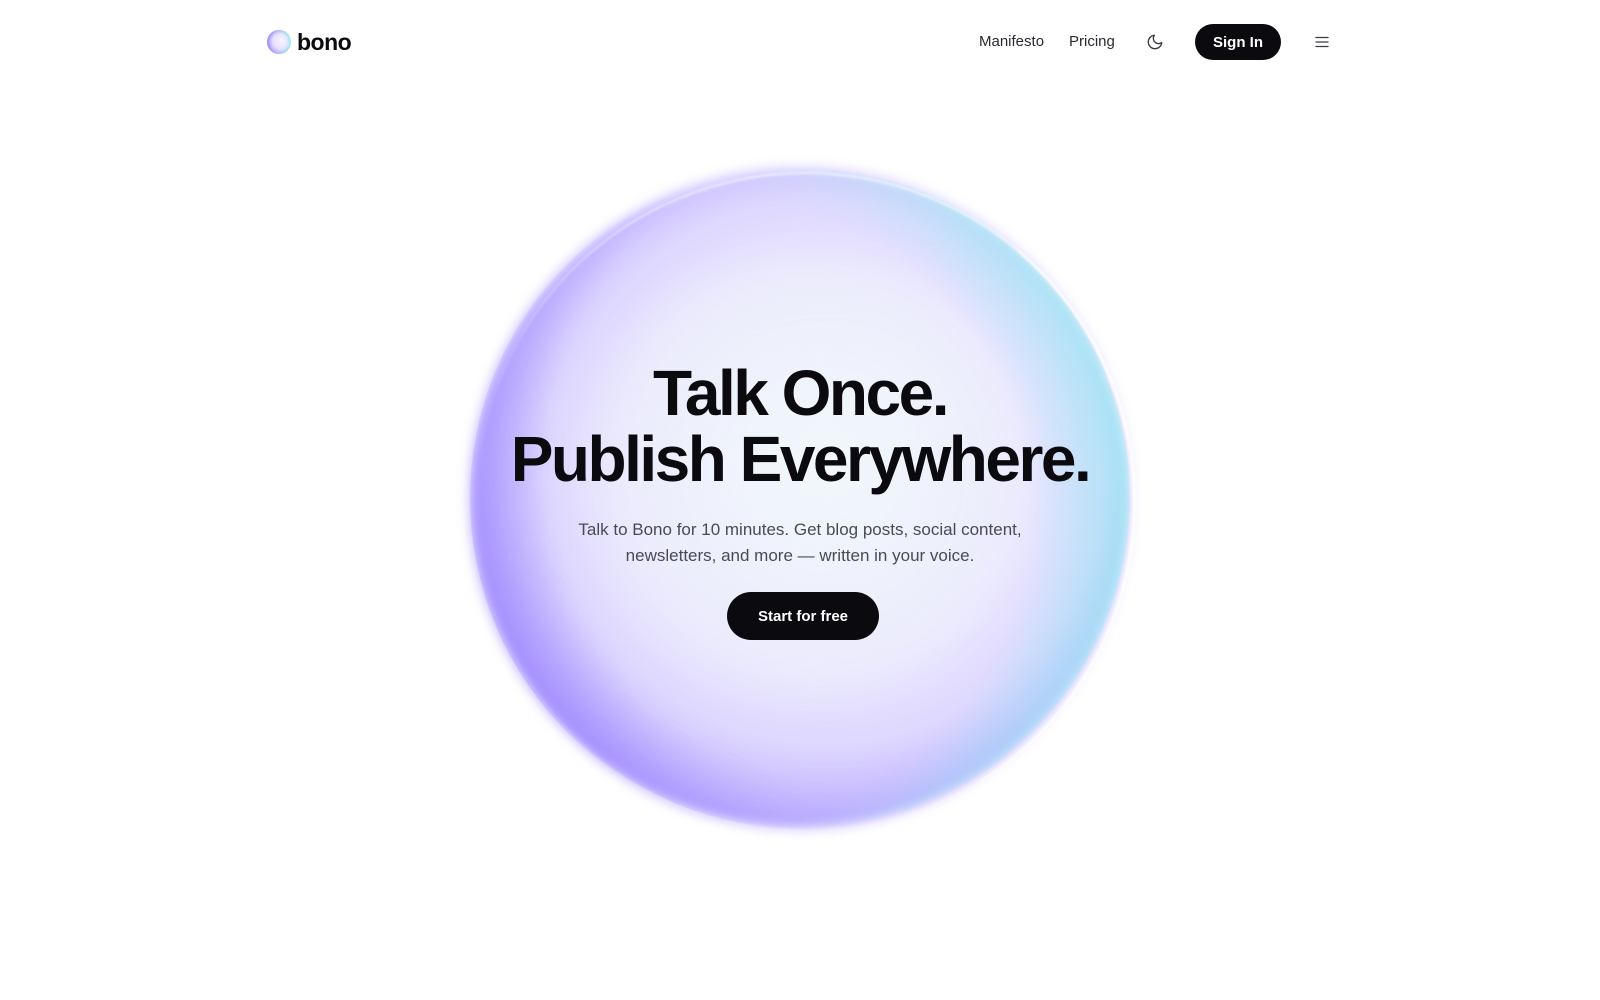 The height and width of the screenshot is (1000, 1600). What do you see at coordinates (279, 42) in the screenshot?
I see `logo-orb-icon` at bounding box center [279, 42].